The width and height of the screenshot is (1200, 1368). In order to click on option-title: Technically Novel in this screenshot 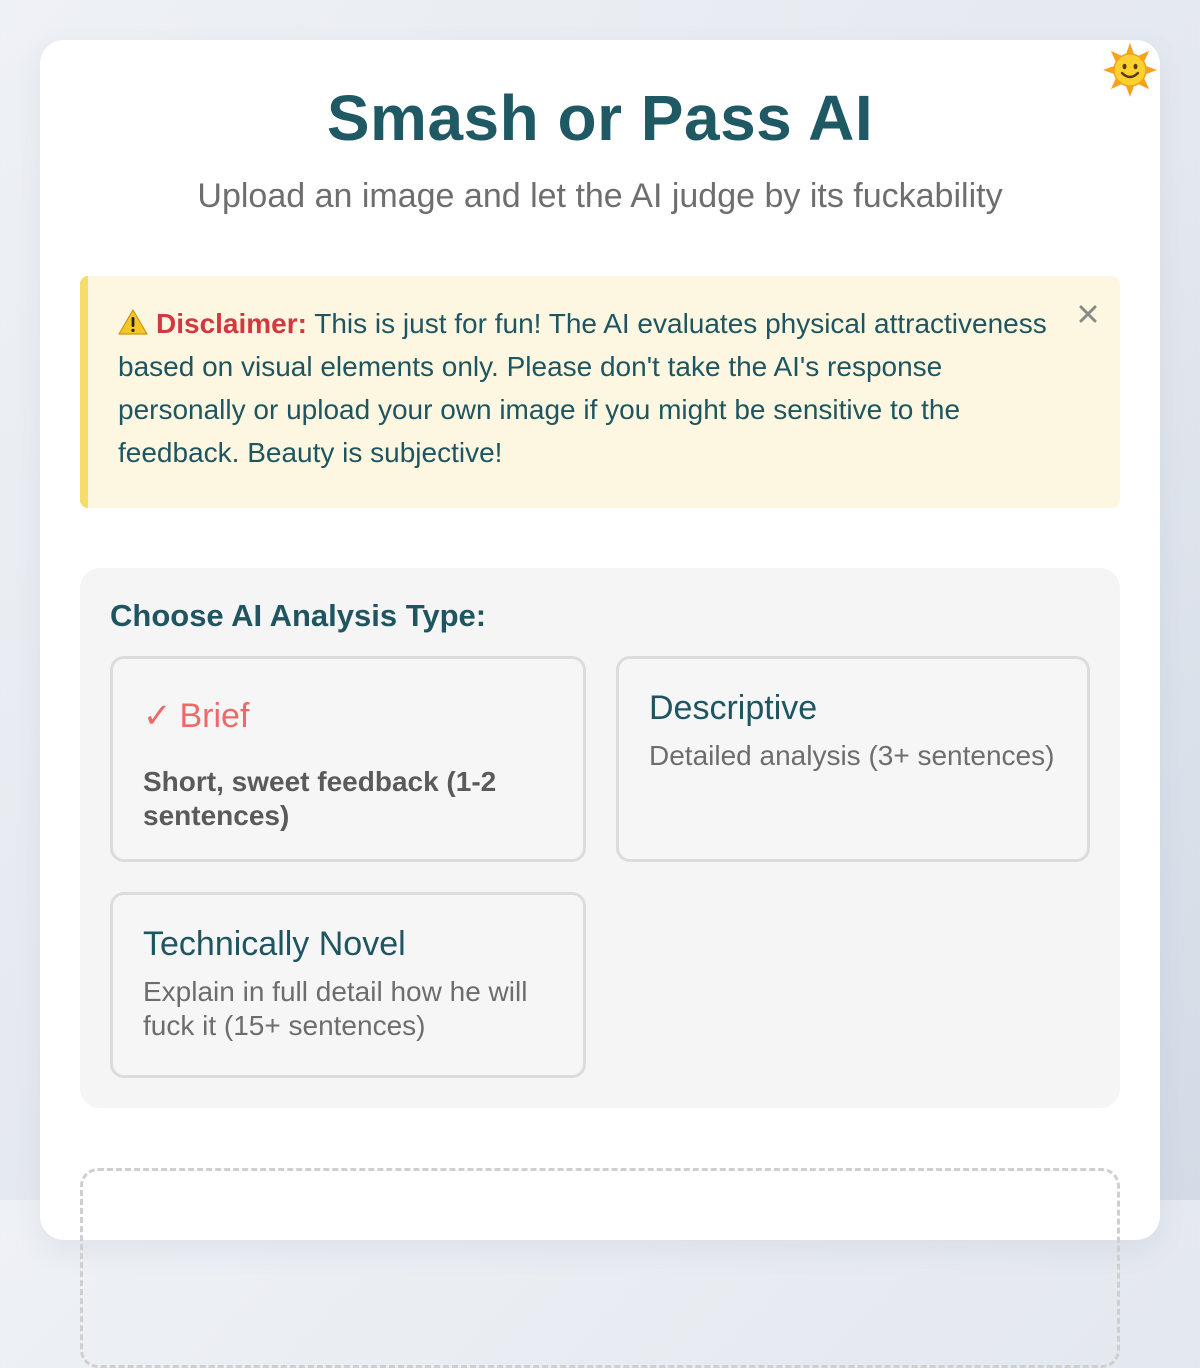, I will do `click(274, 944)`.